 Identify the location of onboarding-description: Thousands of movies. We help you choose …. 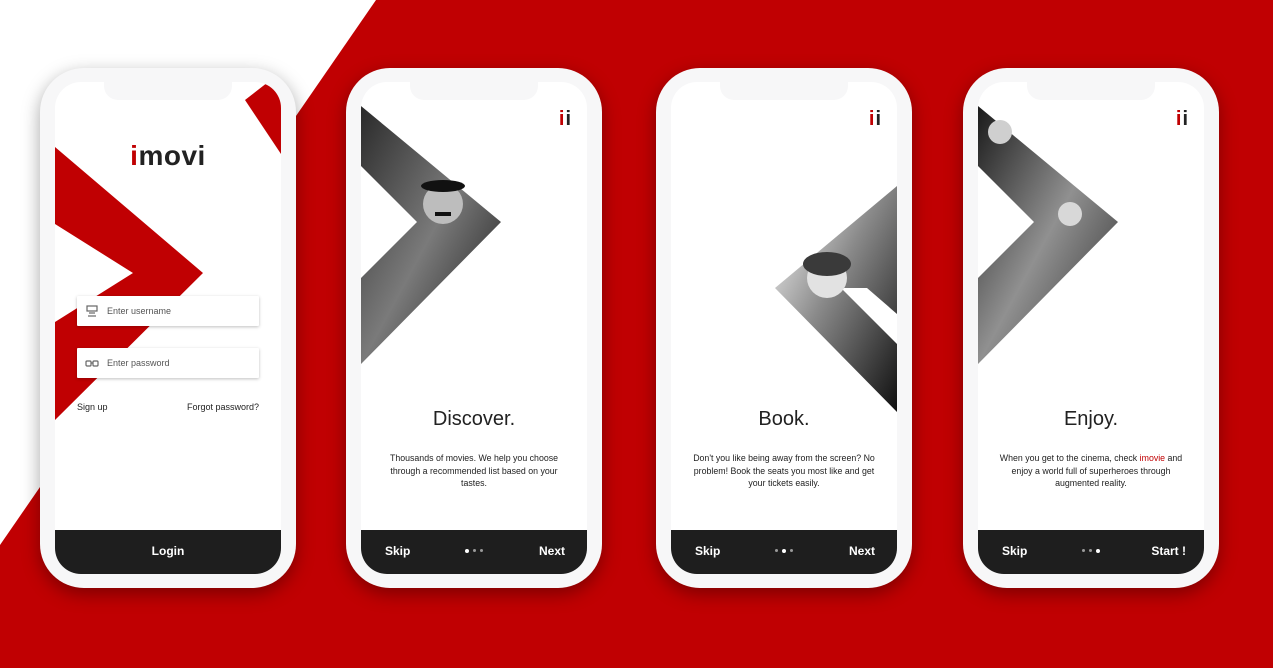
(474, 470).